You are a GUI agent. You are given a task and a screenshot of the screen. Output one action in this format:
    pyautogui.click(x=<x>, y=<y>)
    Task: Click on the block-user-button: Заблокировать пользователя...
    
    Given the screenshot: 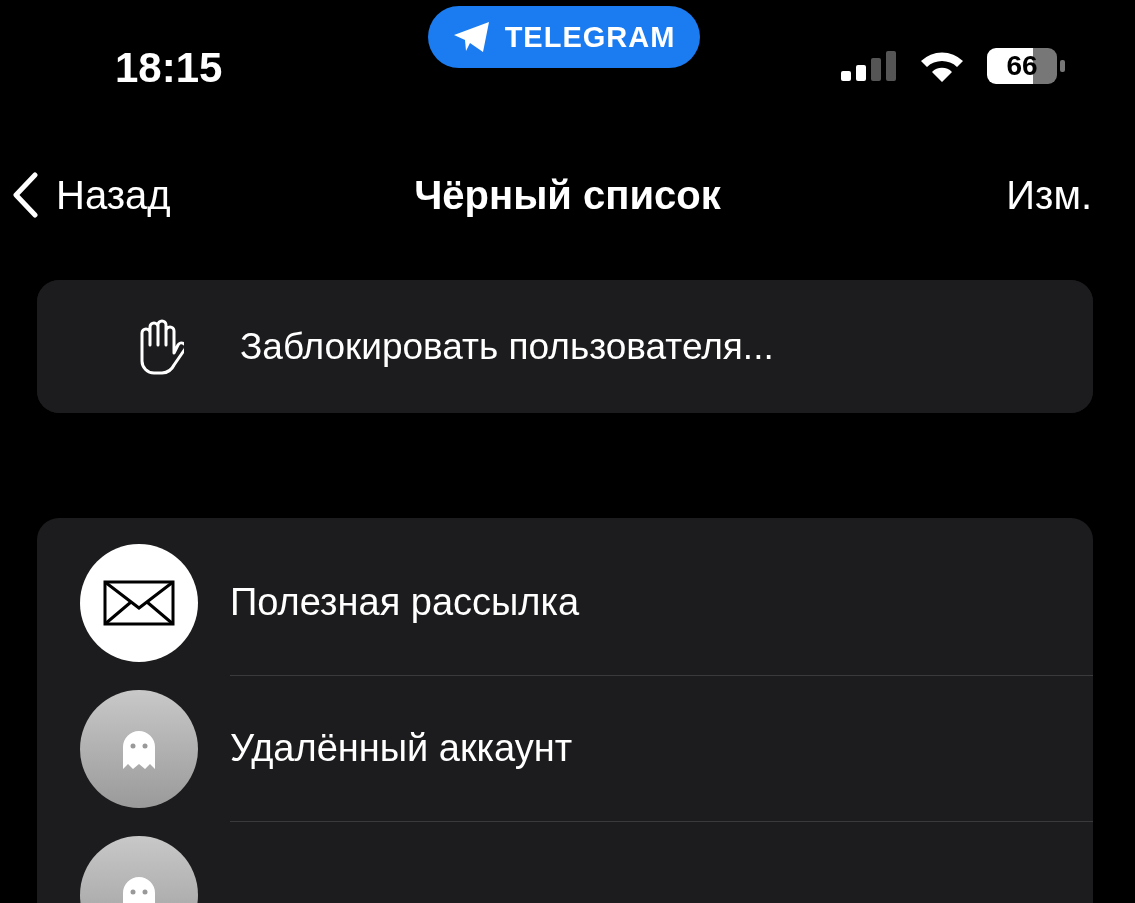 What is the action you would take?
    pyautogui.click(x=565, y=346)
    